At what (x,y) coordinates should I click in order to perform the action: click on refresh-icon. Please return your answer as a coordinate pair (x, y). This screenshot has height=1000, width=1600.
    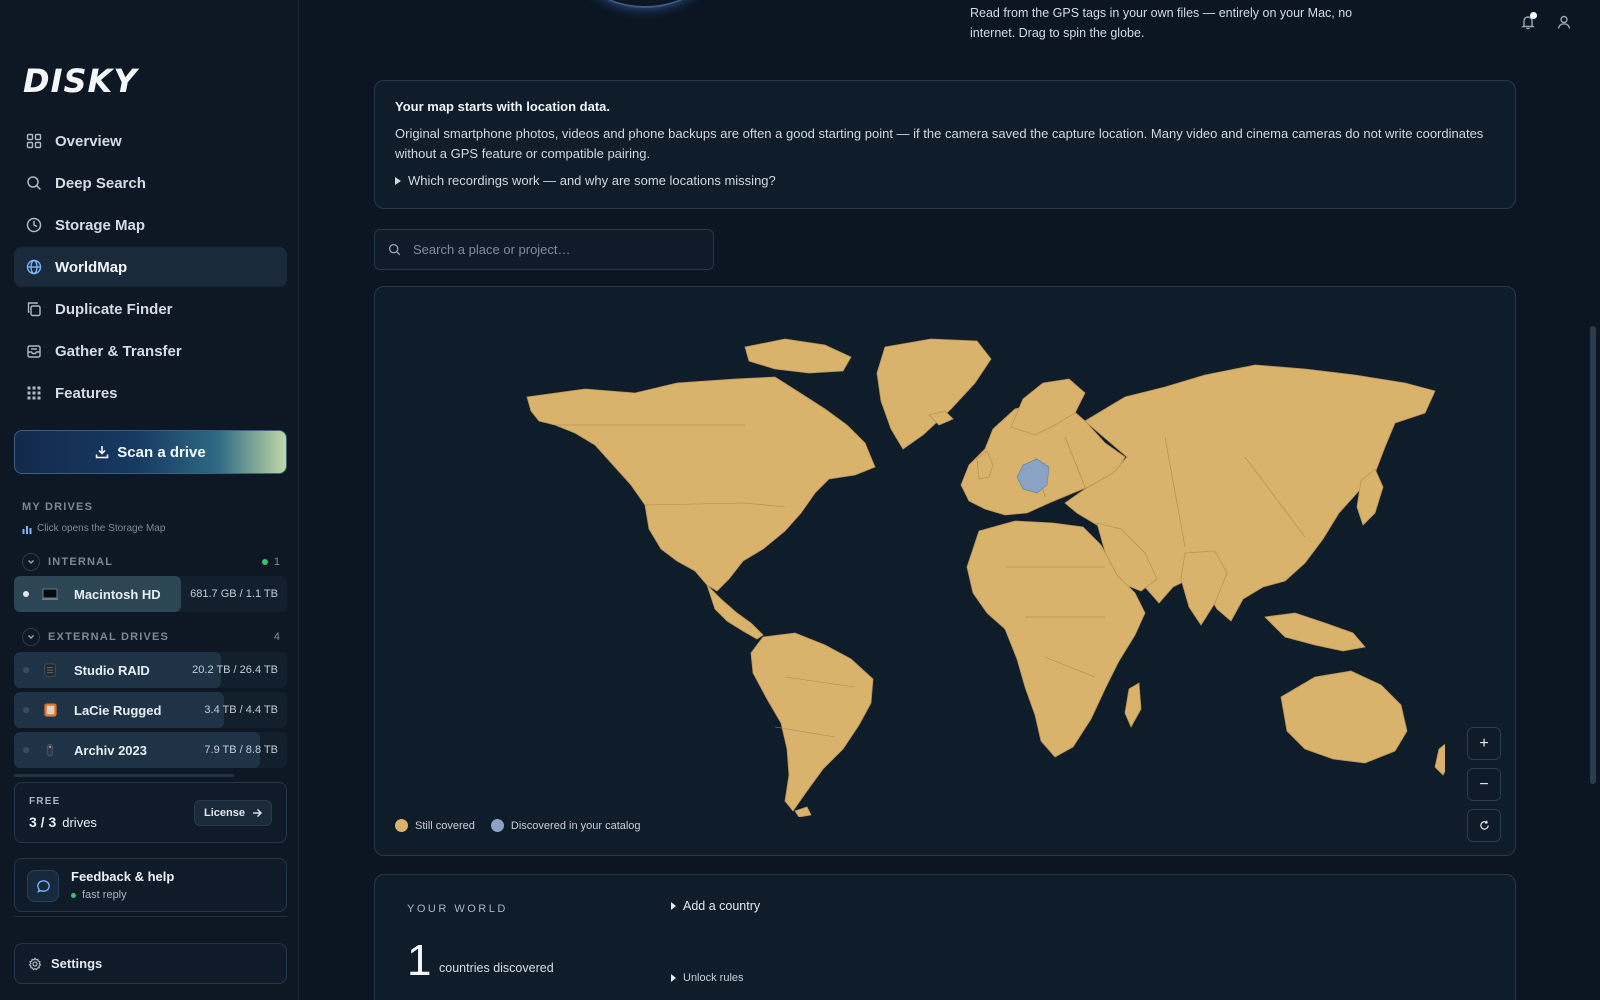
    Looking at the image, I should click on (1484, 825).